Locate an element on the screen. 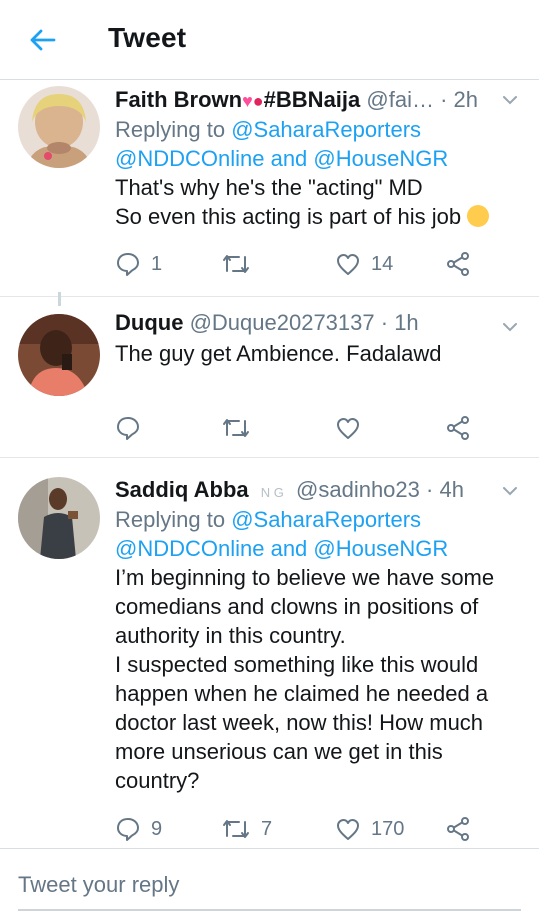 The image size is (539, 920). author-handle: @Duque20273137 is located at coordinates (282, 322).